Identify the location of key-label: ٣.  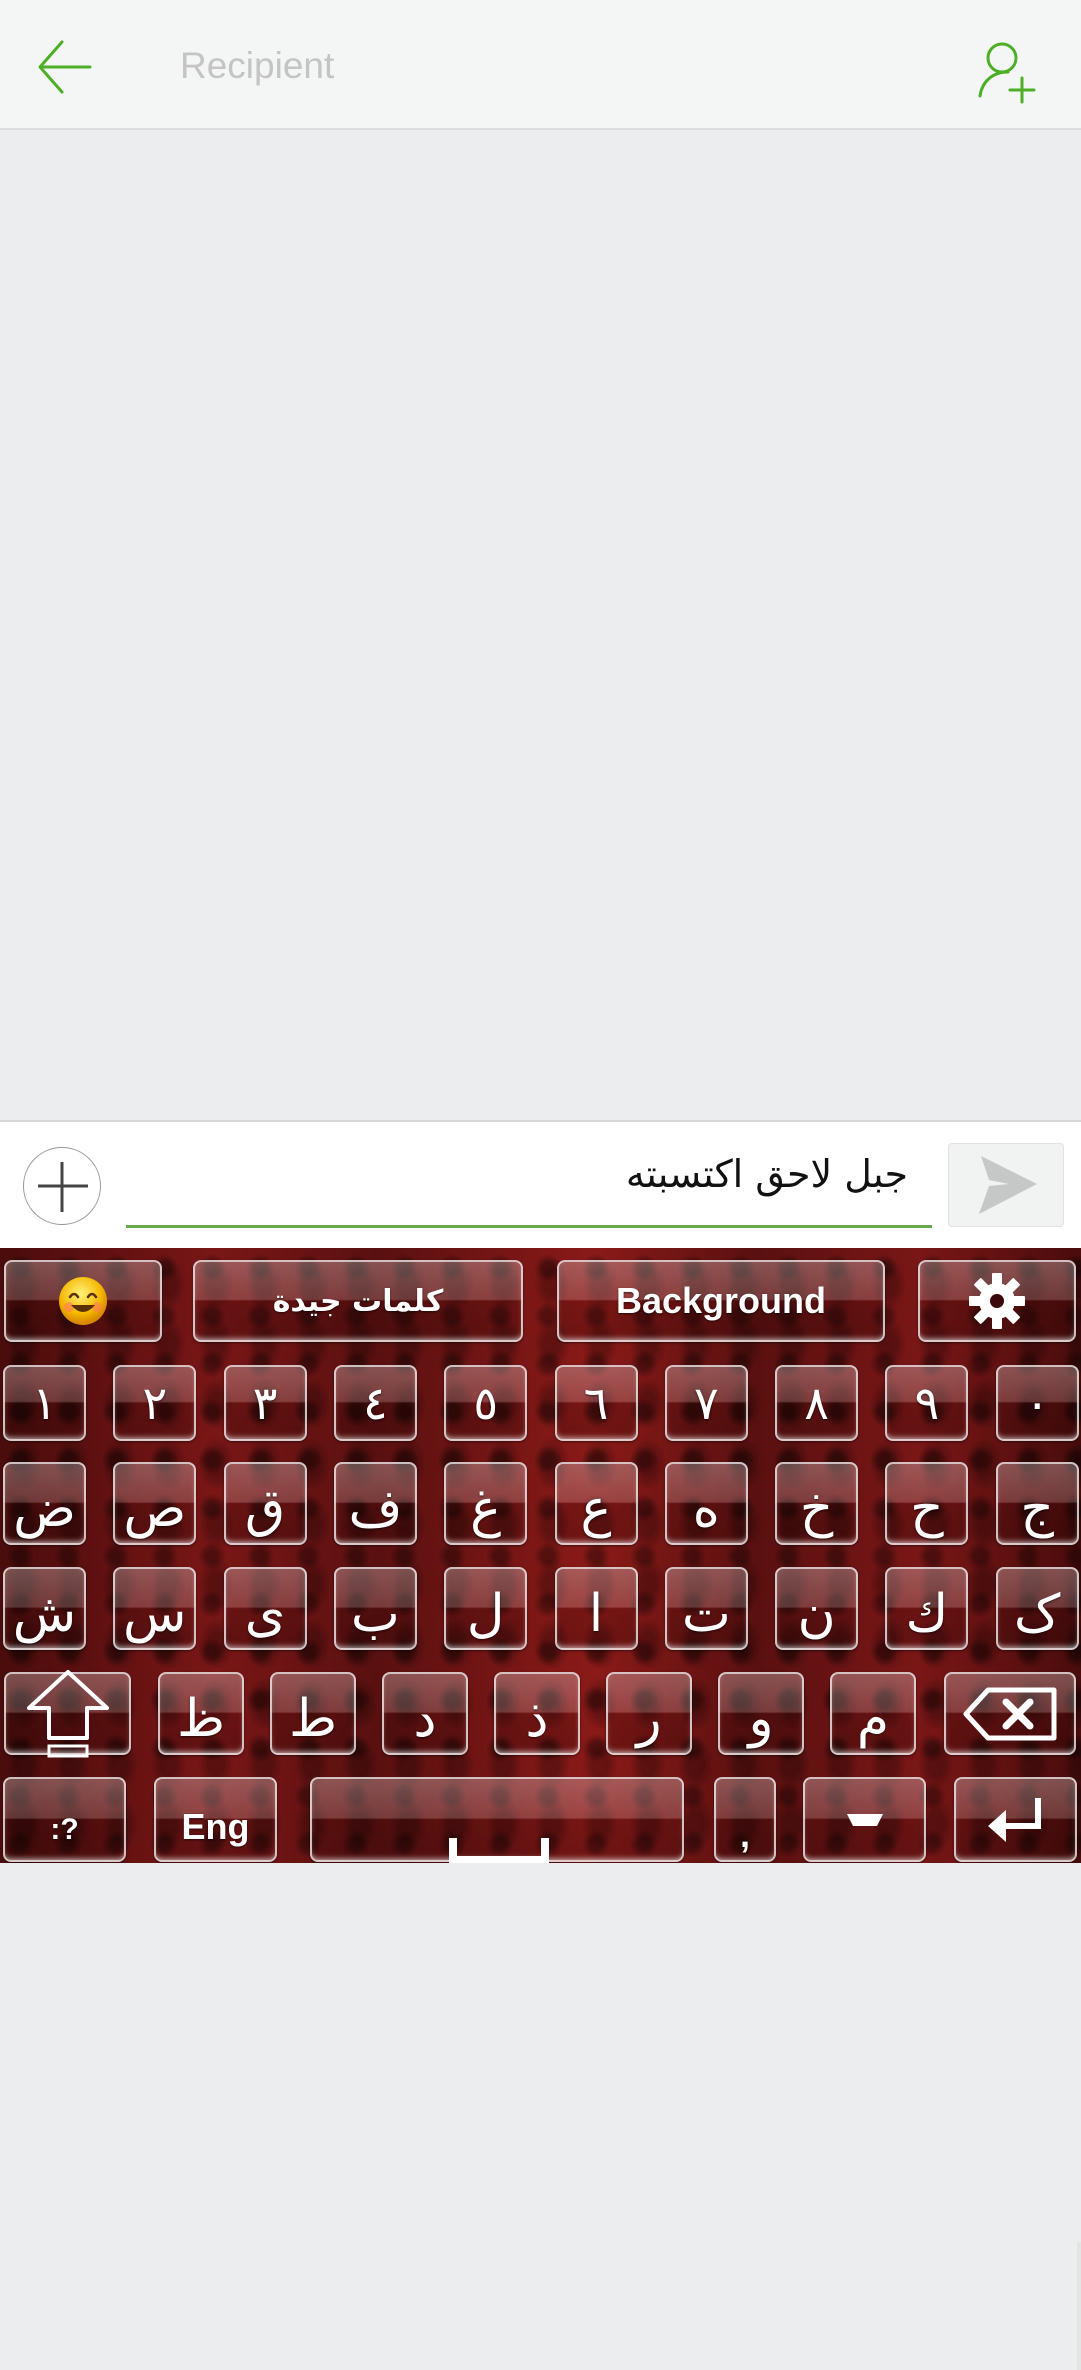
(265, 1403).